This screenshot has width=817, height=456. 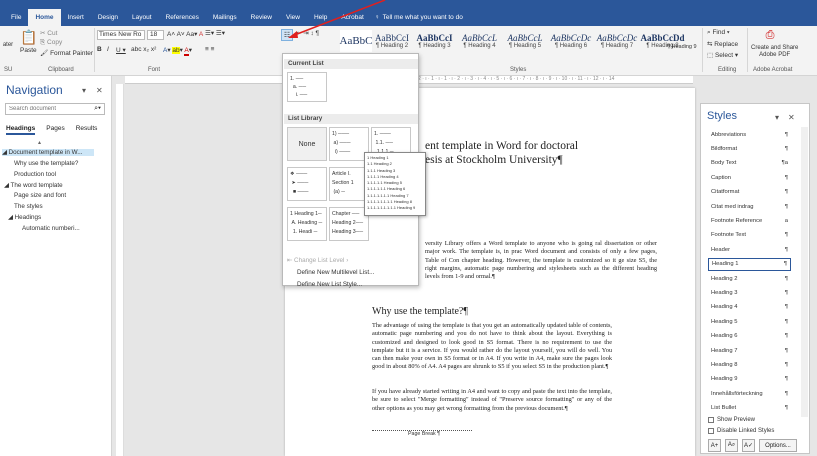 What do you see at coordinates (749, 350) in the screenshot?
I see `style-item: Heading 7 ¶` at bounding box center [749, 350].